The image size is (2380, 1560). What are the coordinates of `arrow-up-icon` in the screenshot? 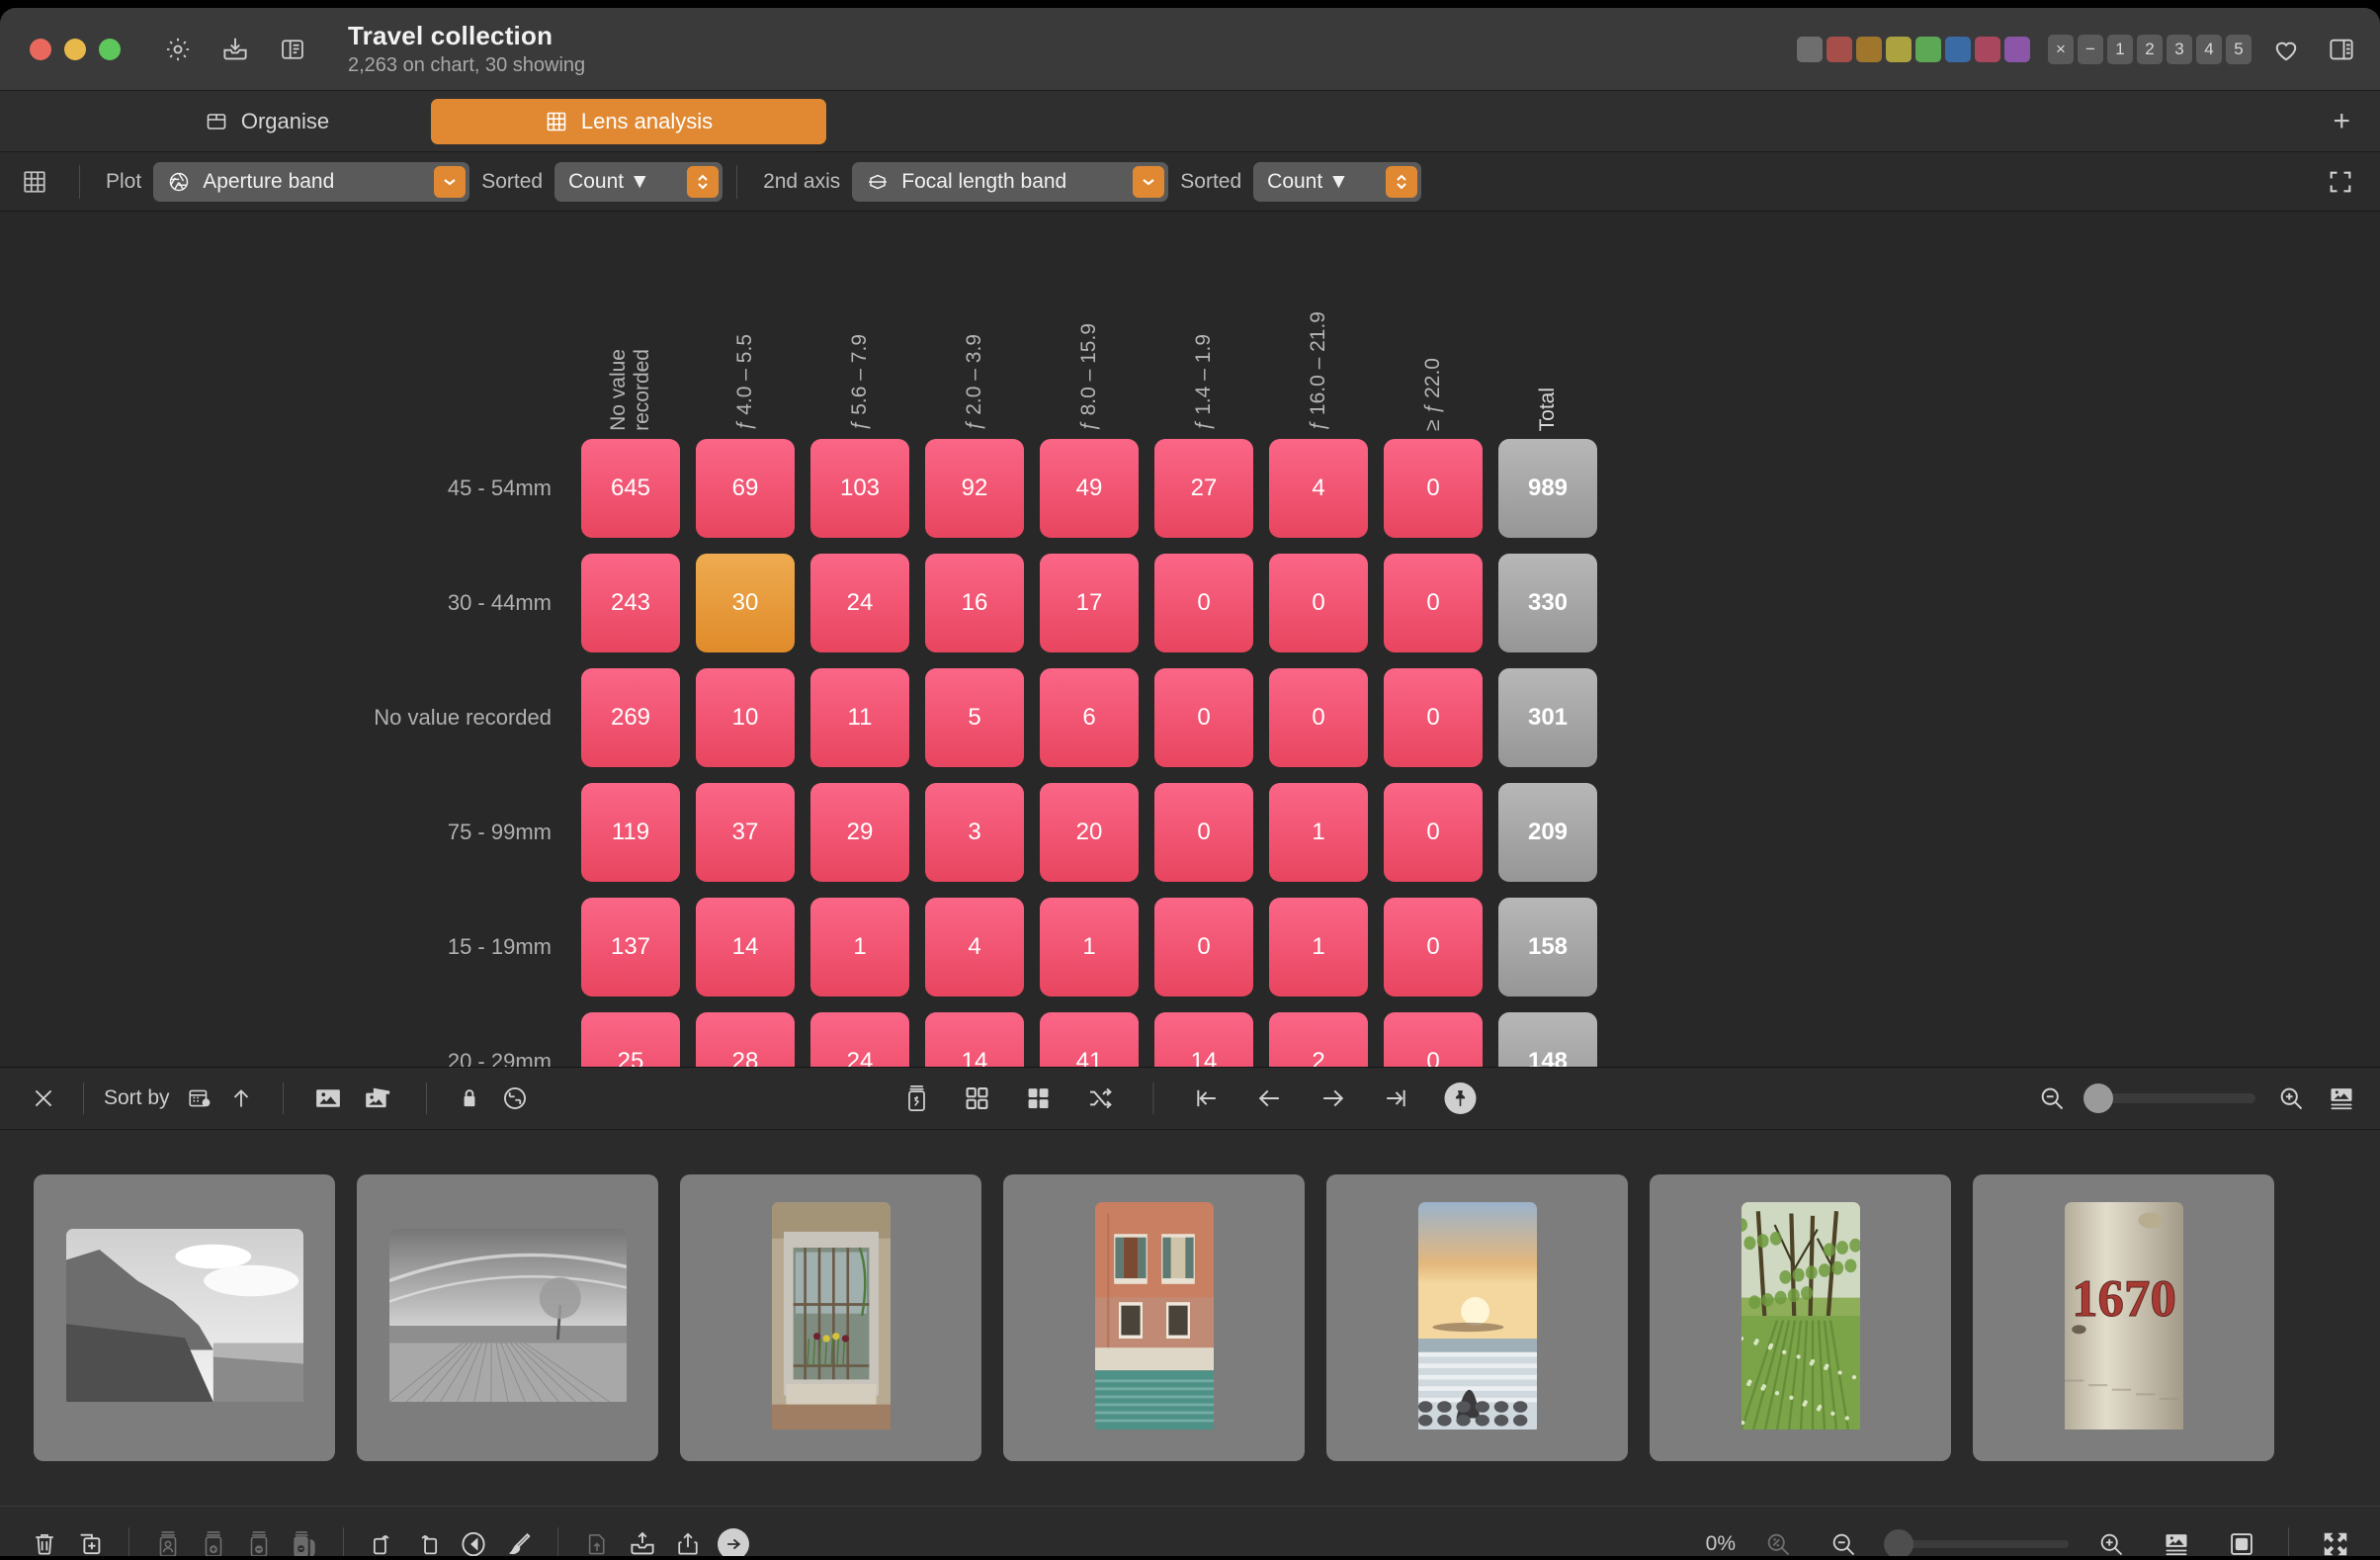 It's located at (241, 1098).